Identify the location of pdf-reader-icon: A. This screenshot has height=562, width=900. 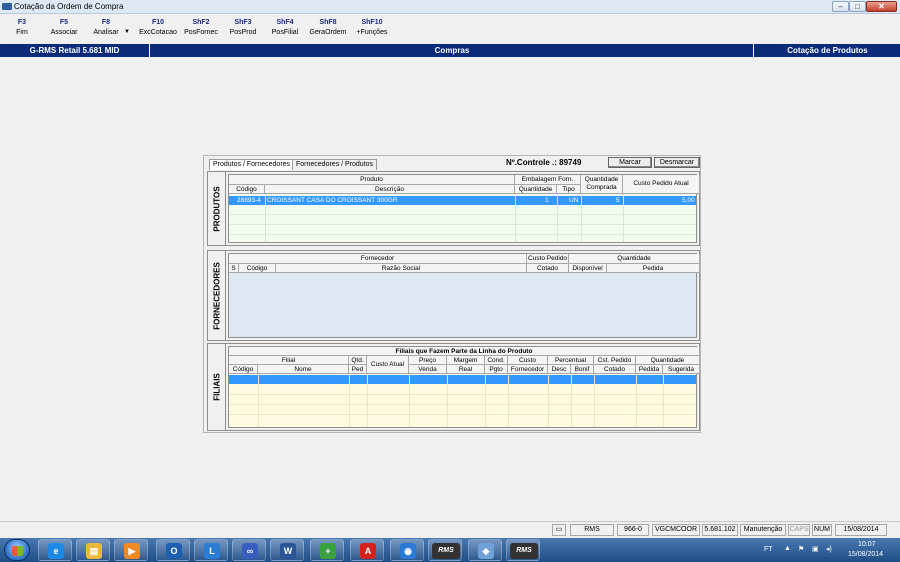
(368, 551).